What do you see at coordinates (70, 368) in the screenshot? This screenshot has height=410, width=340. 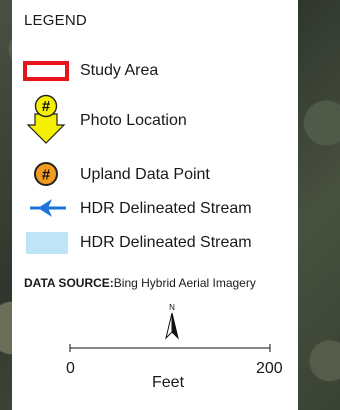 I see `scale-tick-0: 0` at bounding box center [70, 368].